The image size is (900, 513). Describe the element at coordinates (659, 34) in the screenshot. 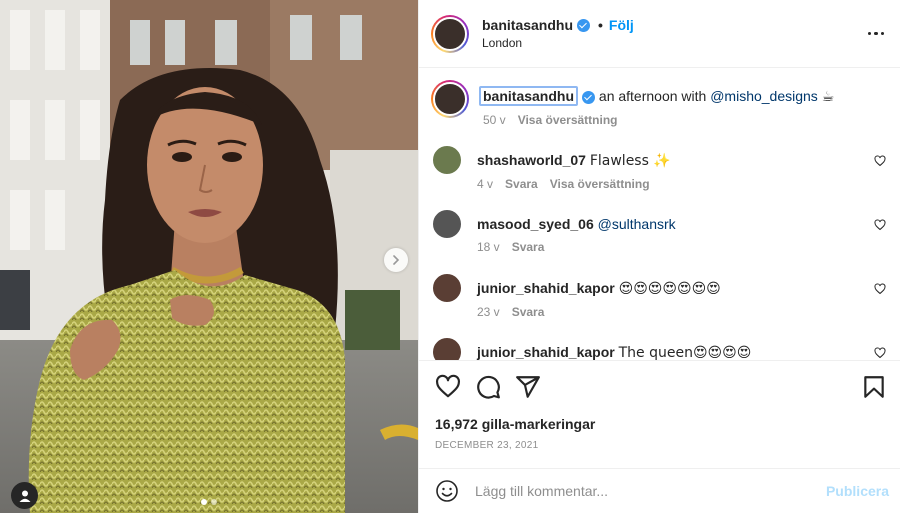

I see `post-header: banitasandhu • Följ London` at that location.